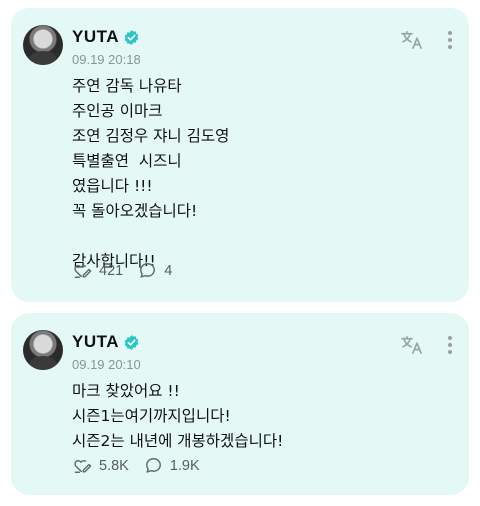 This screenshot has height=506, width=480. What do you see at coordinates (117, 111) in the screenshot?
I see `post-text-line: 주인공 이마크` at bounding box center [117, 111].